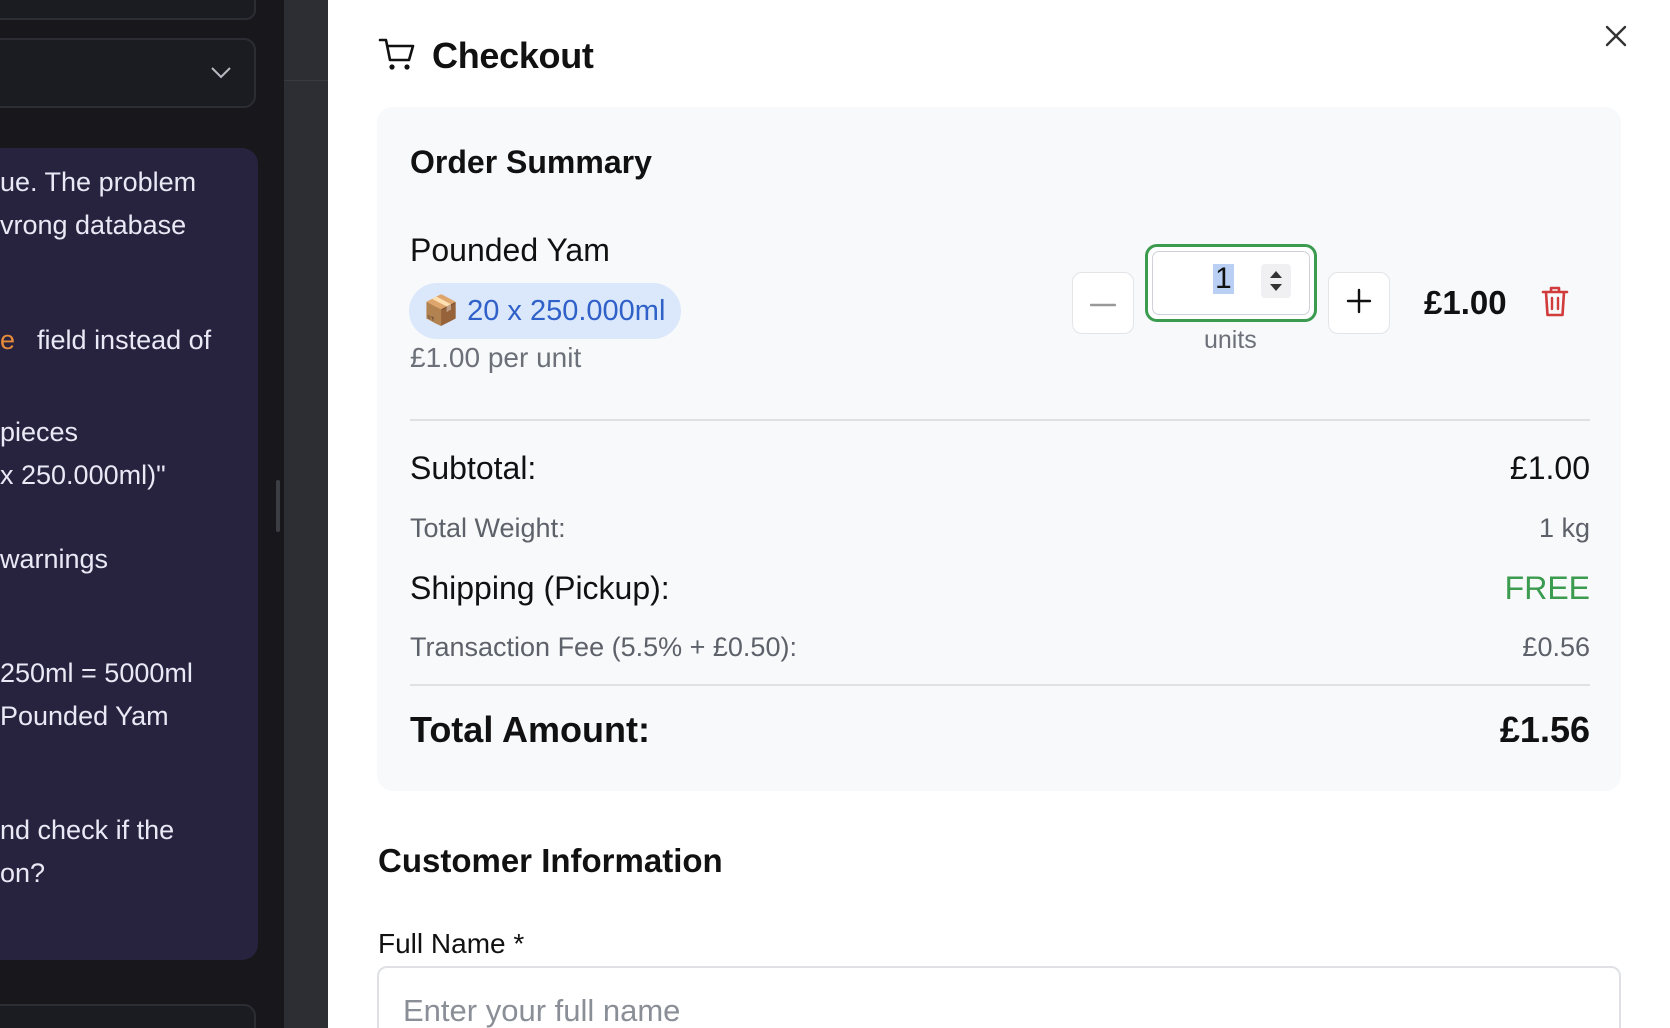 The image size is (1670, 1028). Describe the element at coordinates (128, 73) in the screenshot. I see `background-select` at that location.